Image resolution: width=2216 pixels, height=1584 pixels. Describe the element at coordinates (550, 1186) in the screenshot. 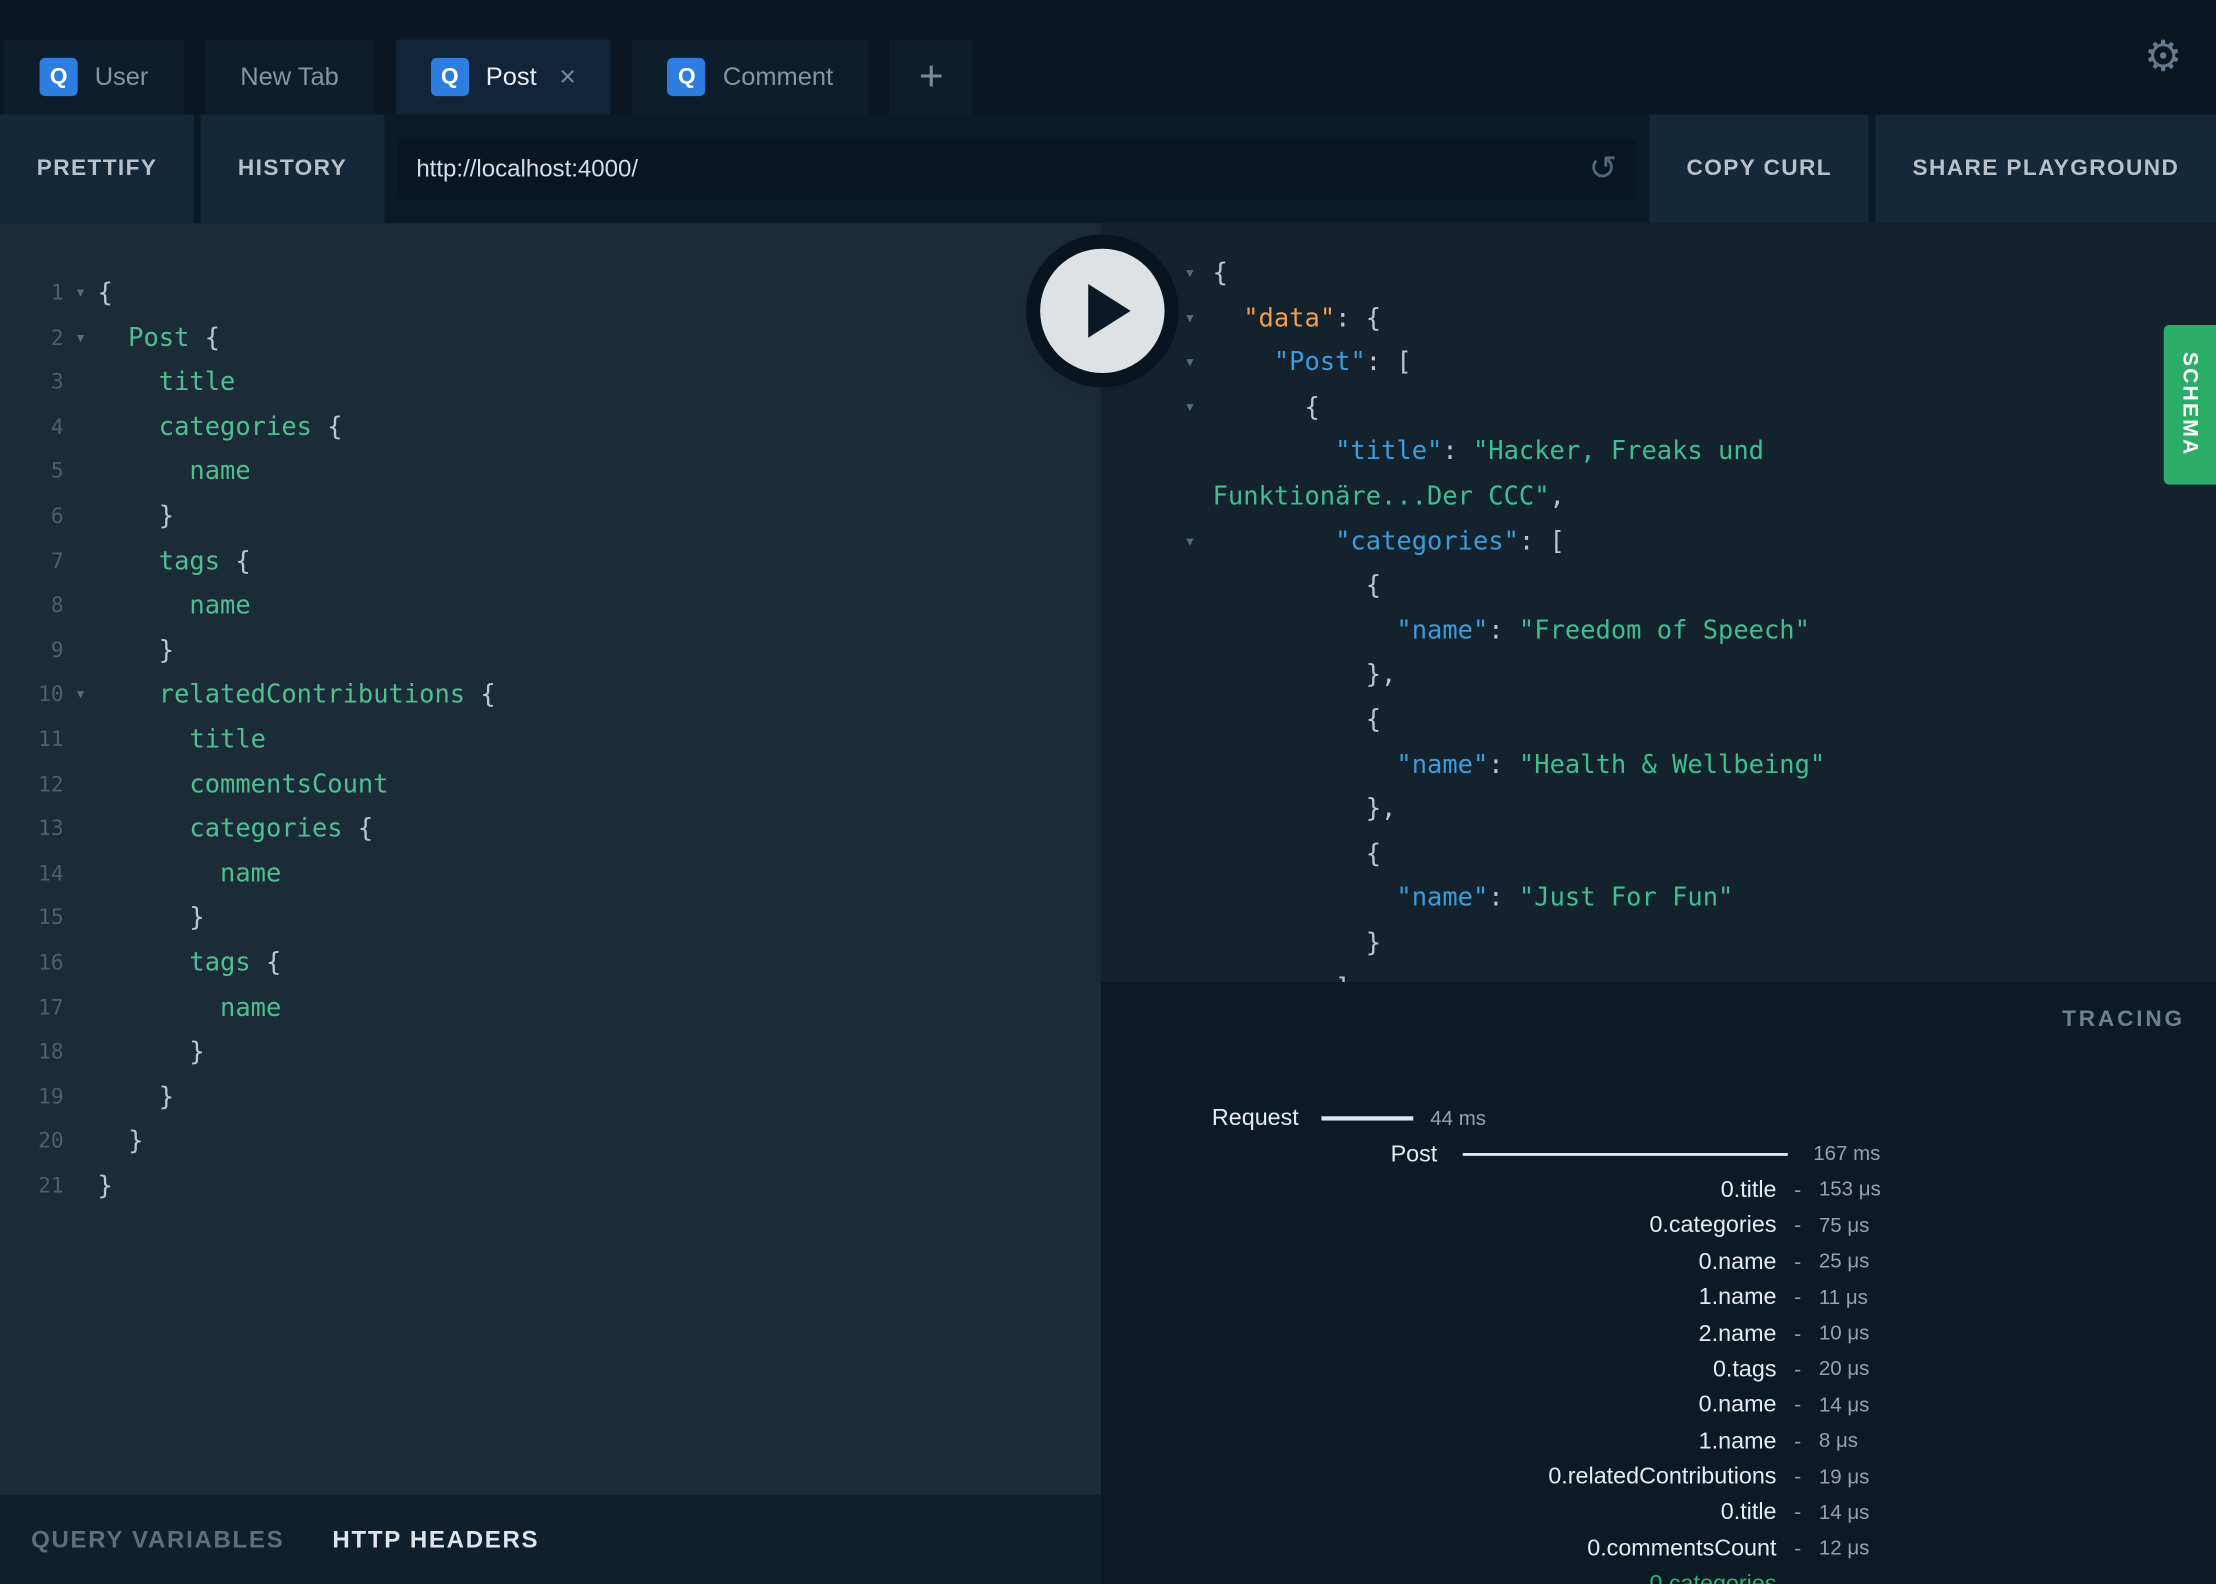

I see `editor-line: 21}` at that location.